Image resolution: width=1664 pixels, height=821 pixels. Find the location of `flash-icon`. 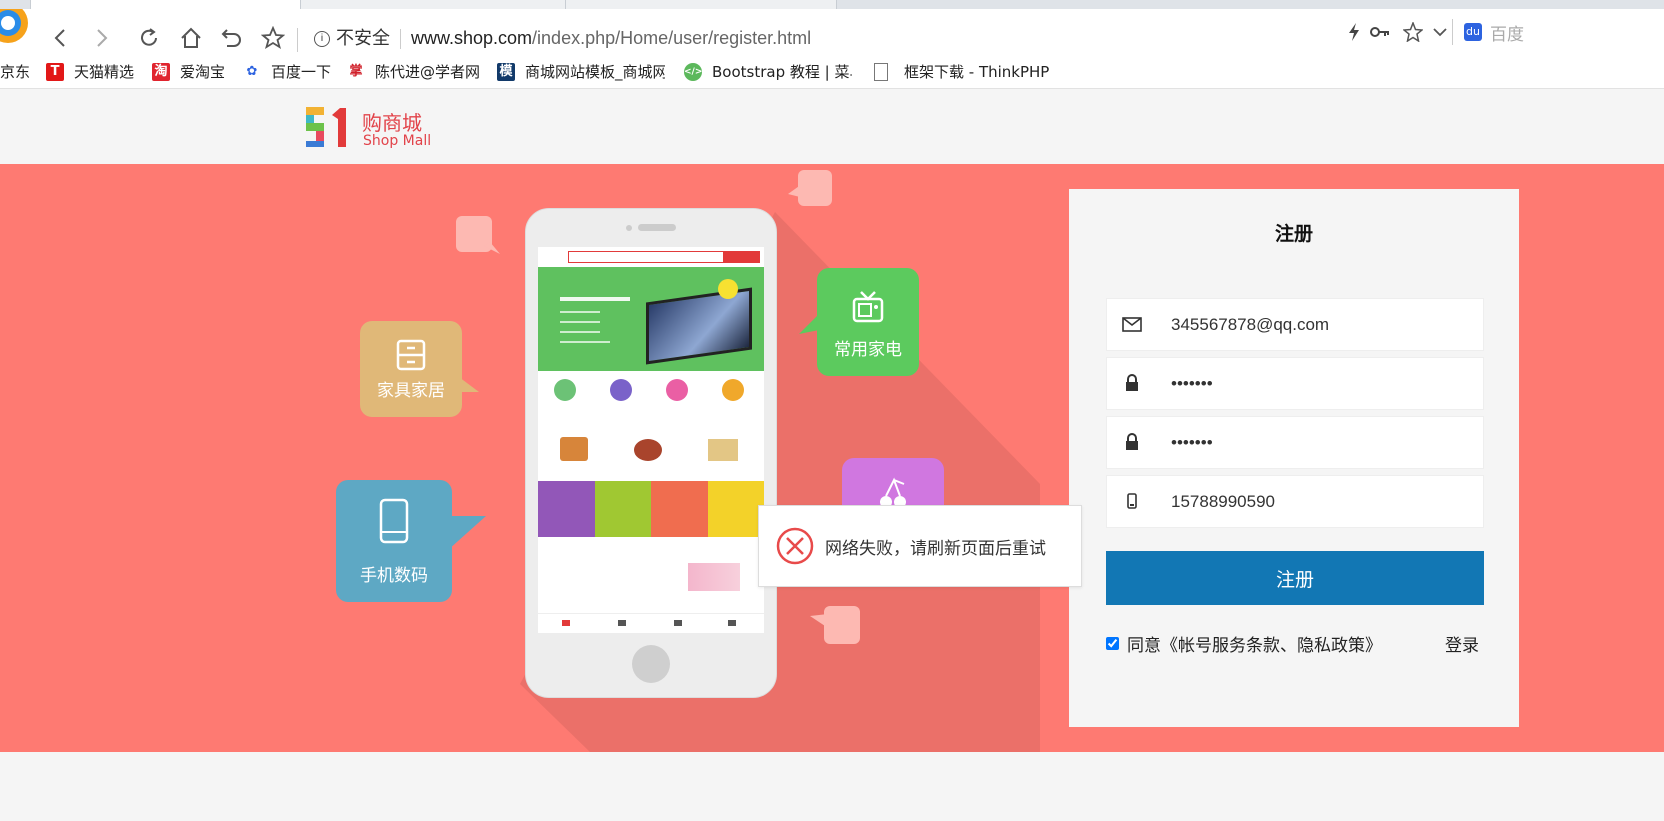

flash-icon is located at coordinates (1354, 34).